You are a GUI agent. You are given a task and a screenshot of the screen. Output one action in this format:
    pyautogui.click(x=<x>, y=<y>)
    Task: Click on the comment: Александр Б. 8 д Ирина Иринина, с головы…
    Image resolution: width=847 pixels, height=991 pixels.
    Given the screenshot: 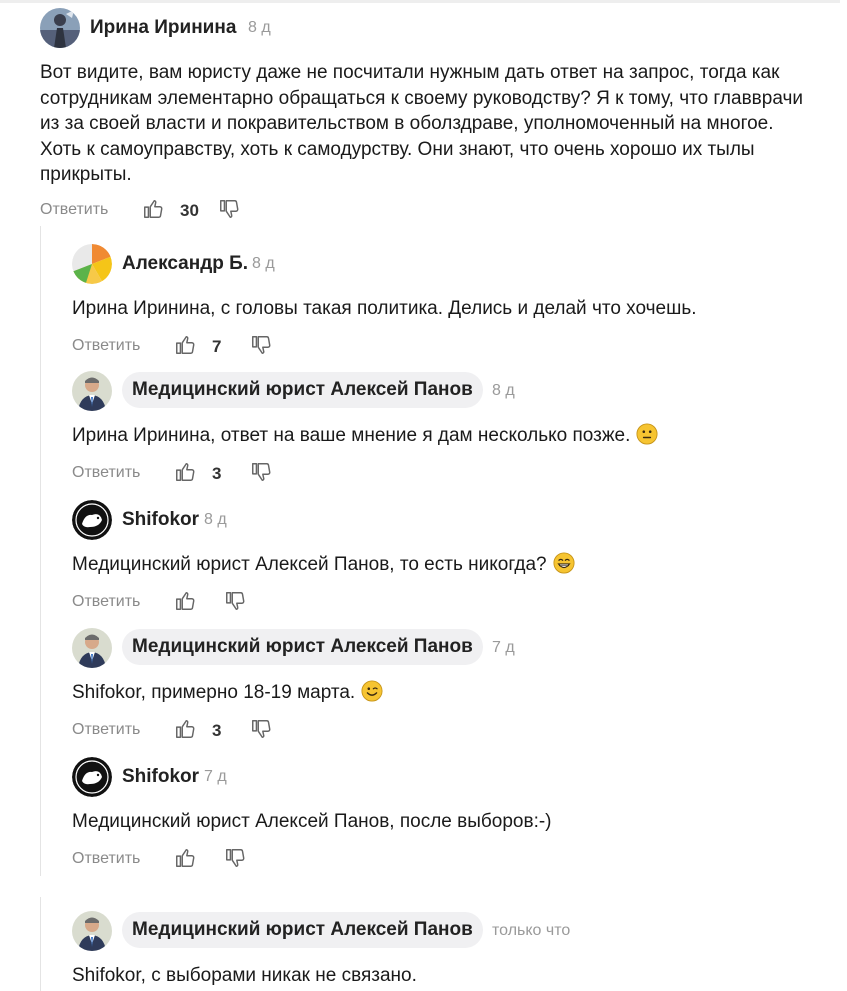 What is the action you would take?
    pyautogui.click(x=459, y=302)
    